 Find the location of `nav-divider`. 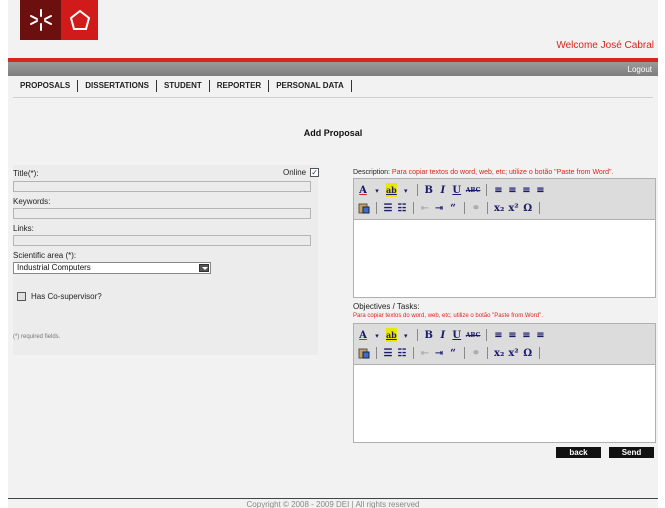

nav-divider is located at coordinates (333, 97).